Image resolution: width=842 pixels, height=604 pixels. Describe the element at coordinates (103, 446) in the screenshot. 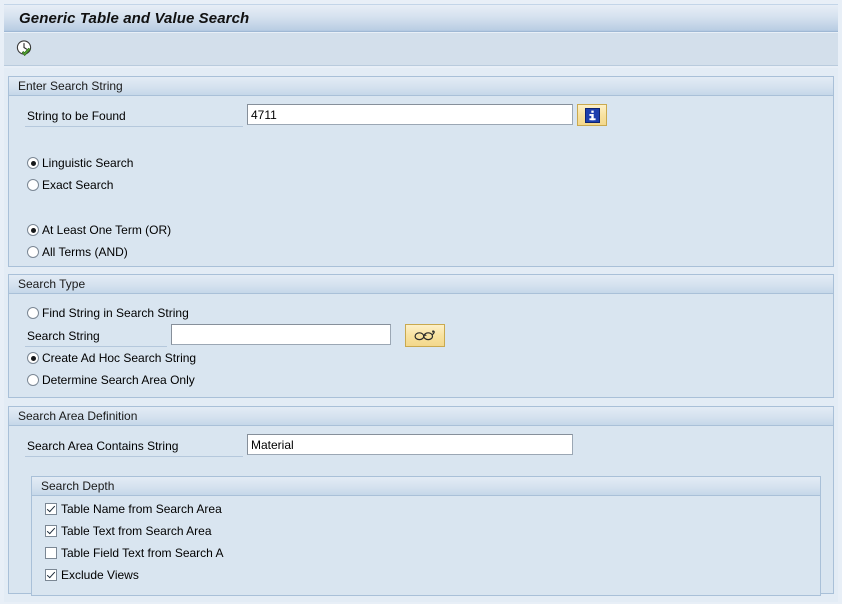

I see `label-search-area-contains-string: Search Area Contains String` at that location.